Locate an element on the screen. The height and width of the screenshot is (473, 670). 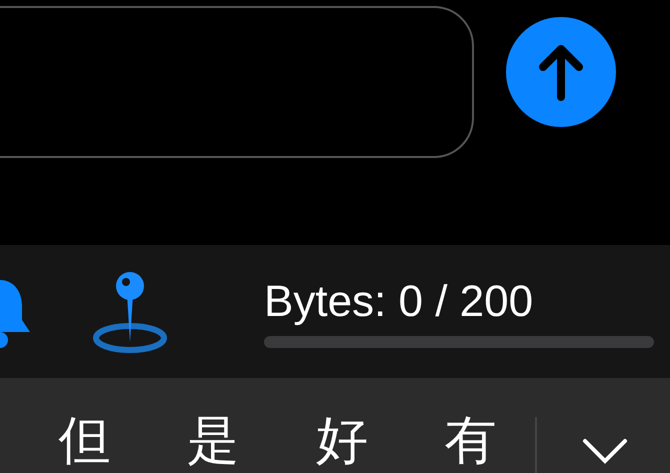
arrow-up-icon is located at coordinates (561, 72).